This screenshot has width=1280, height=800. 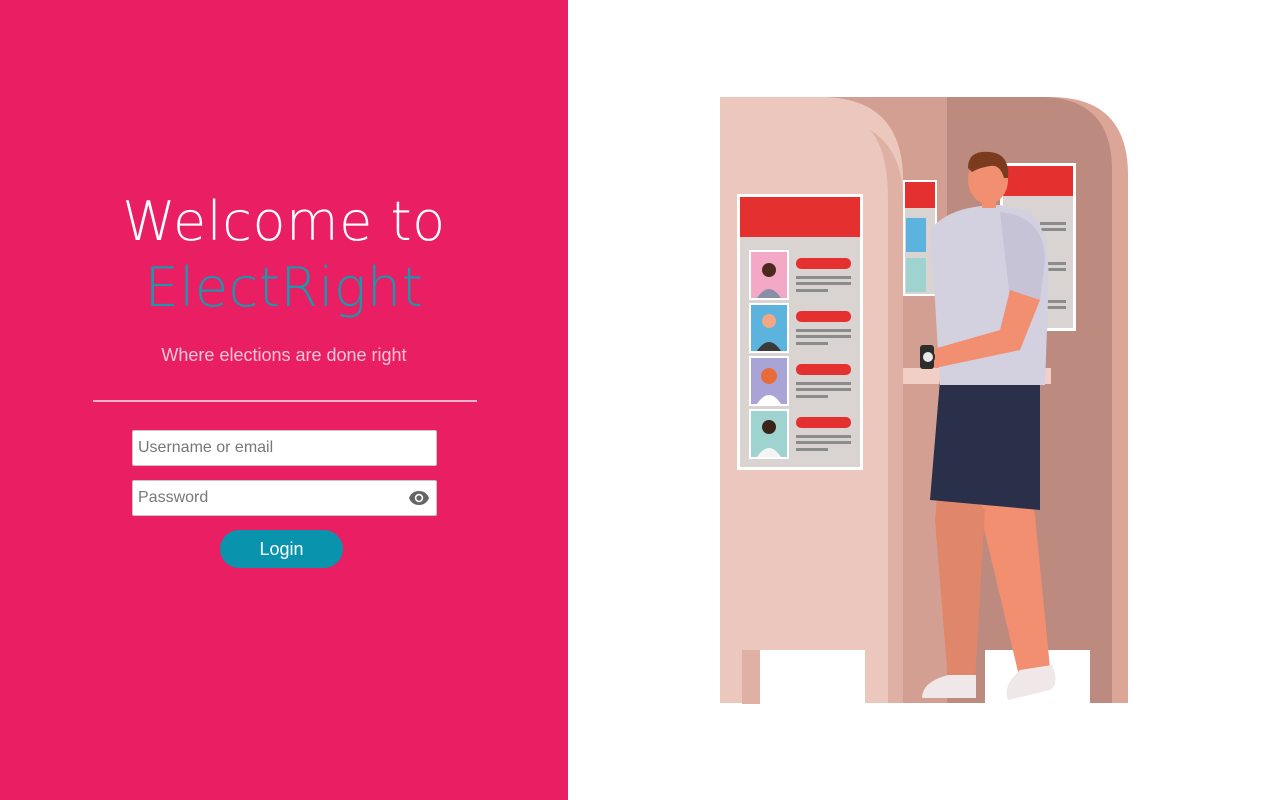 I want to click on password-field-wrapper, so click(x=284, y=498).